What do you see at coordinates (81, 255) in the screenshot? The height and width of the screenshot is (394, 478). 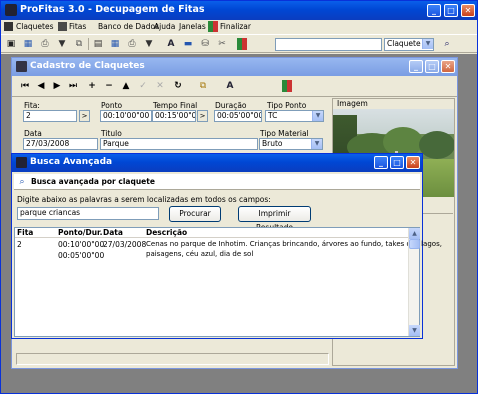 I see `row-duracao: 00:05'00"00` at bounding box center [81, 255].